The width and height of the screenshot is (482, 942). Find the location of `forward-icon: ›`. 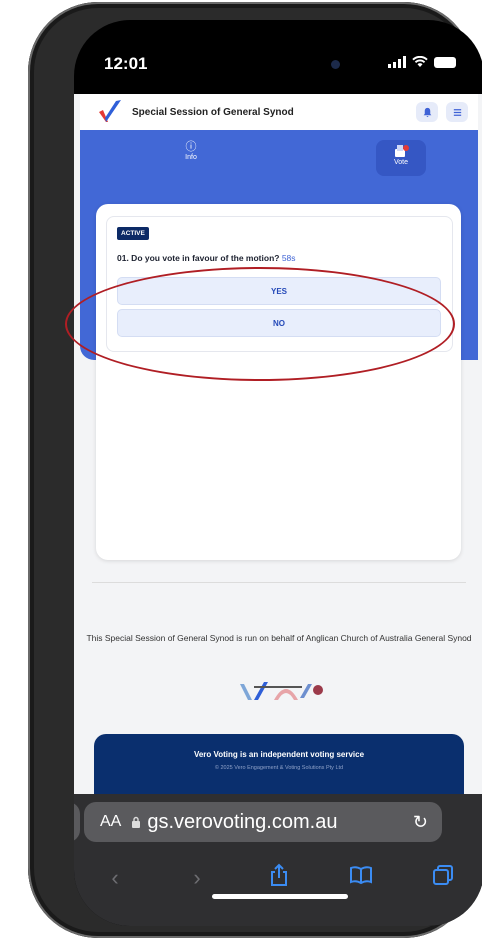

forward-icon: › is located at coordinates (197, 878).